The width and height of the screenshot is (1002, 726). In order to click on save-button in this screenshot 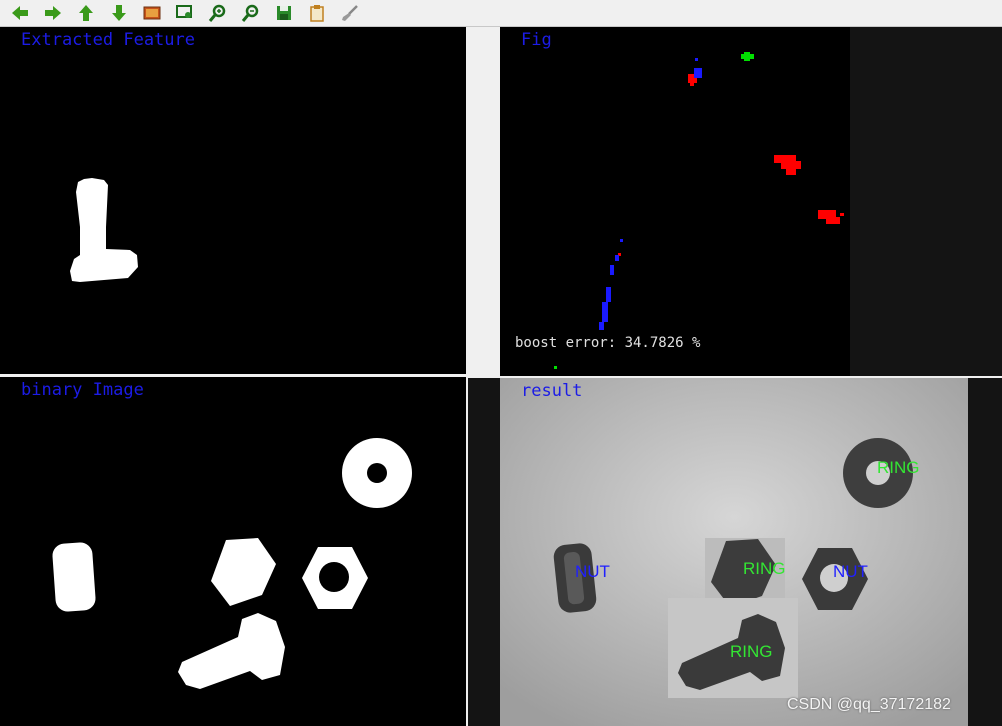, I will do `click(284, 13)`.